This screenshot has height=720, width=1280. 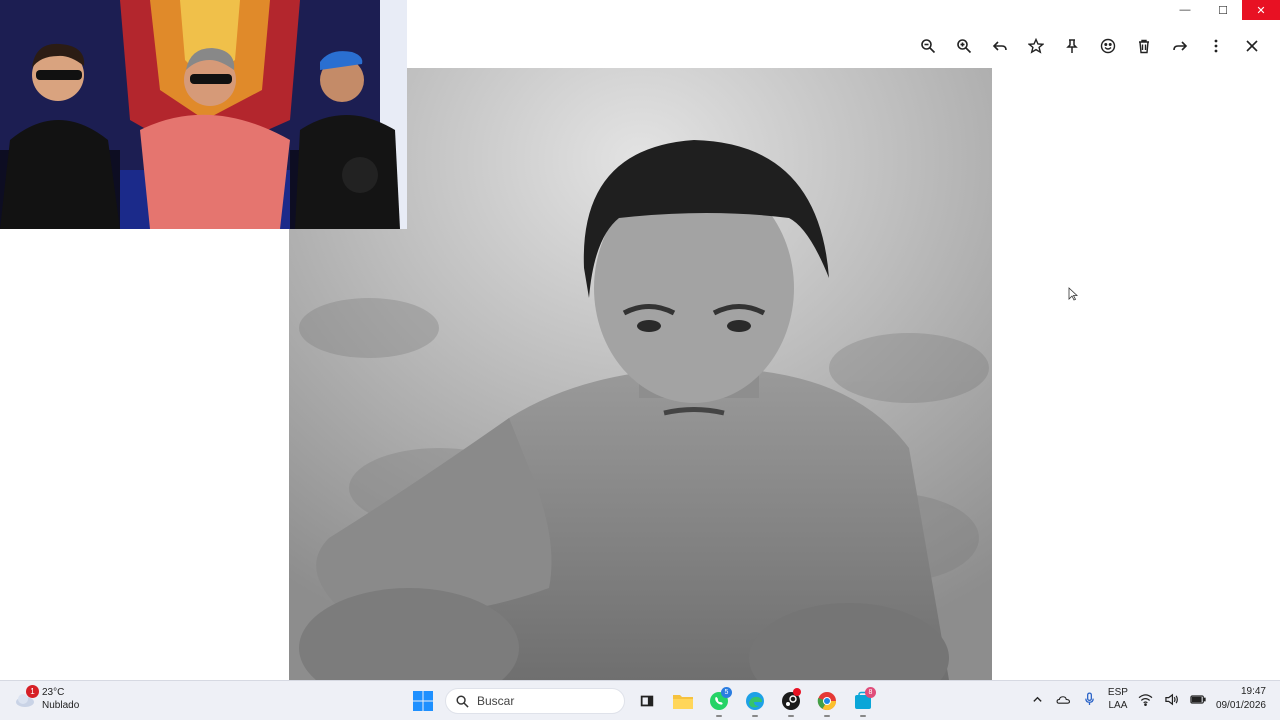 What do you see at coordinates (1185, 10) in the screenshot?
I see `minimize-button: —` at bounding box center [1185, 10].